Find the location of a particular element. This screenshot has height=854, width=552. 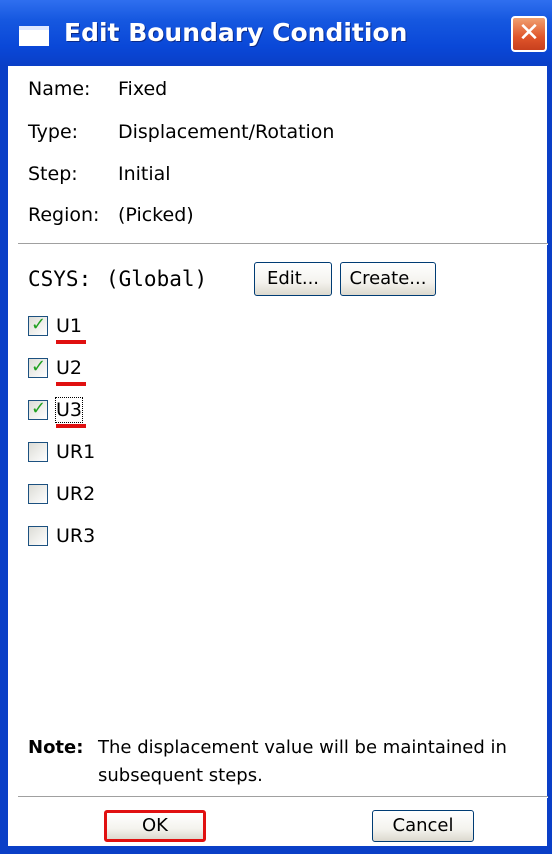

close-button: ✕ is located at coordinates (529, 34).